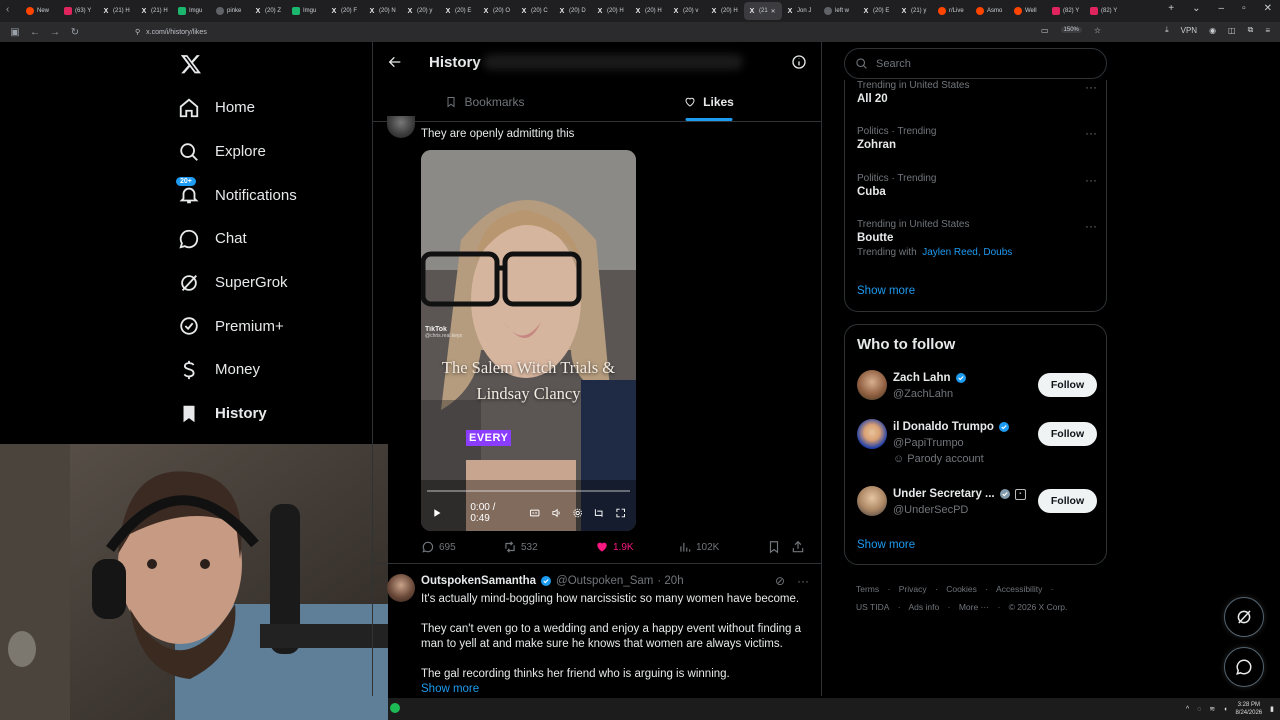  What do you see at coordinates (535, 11) in the screenshot?
I see `browser-tab: X (20) C` at bounding box center [535, 11].